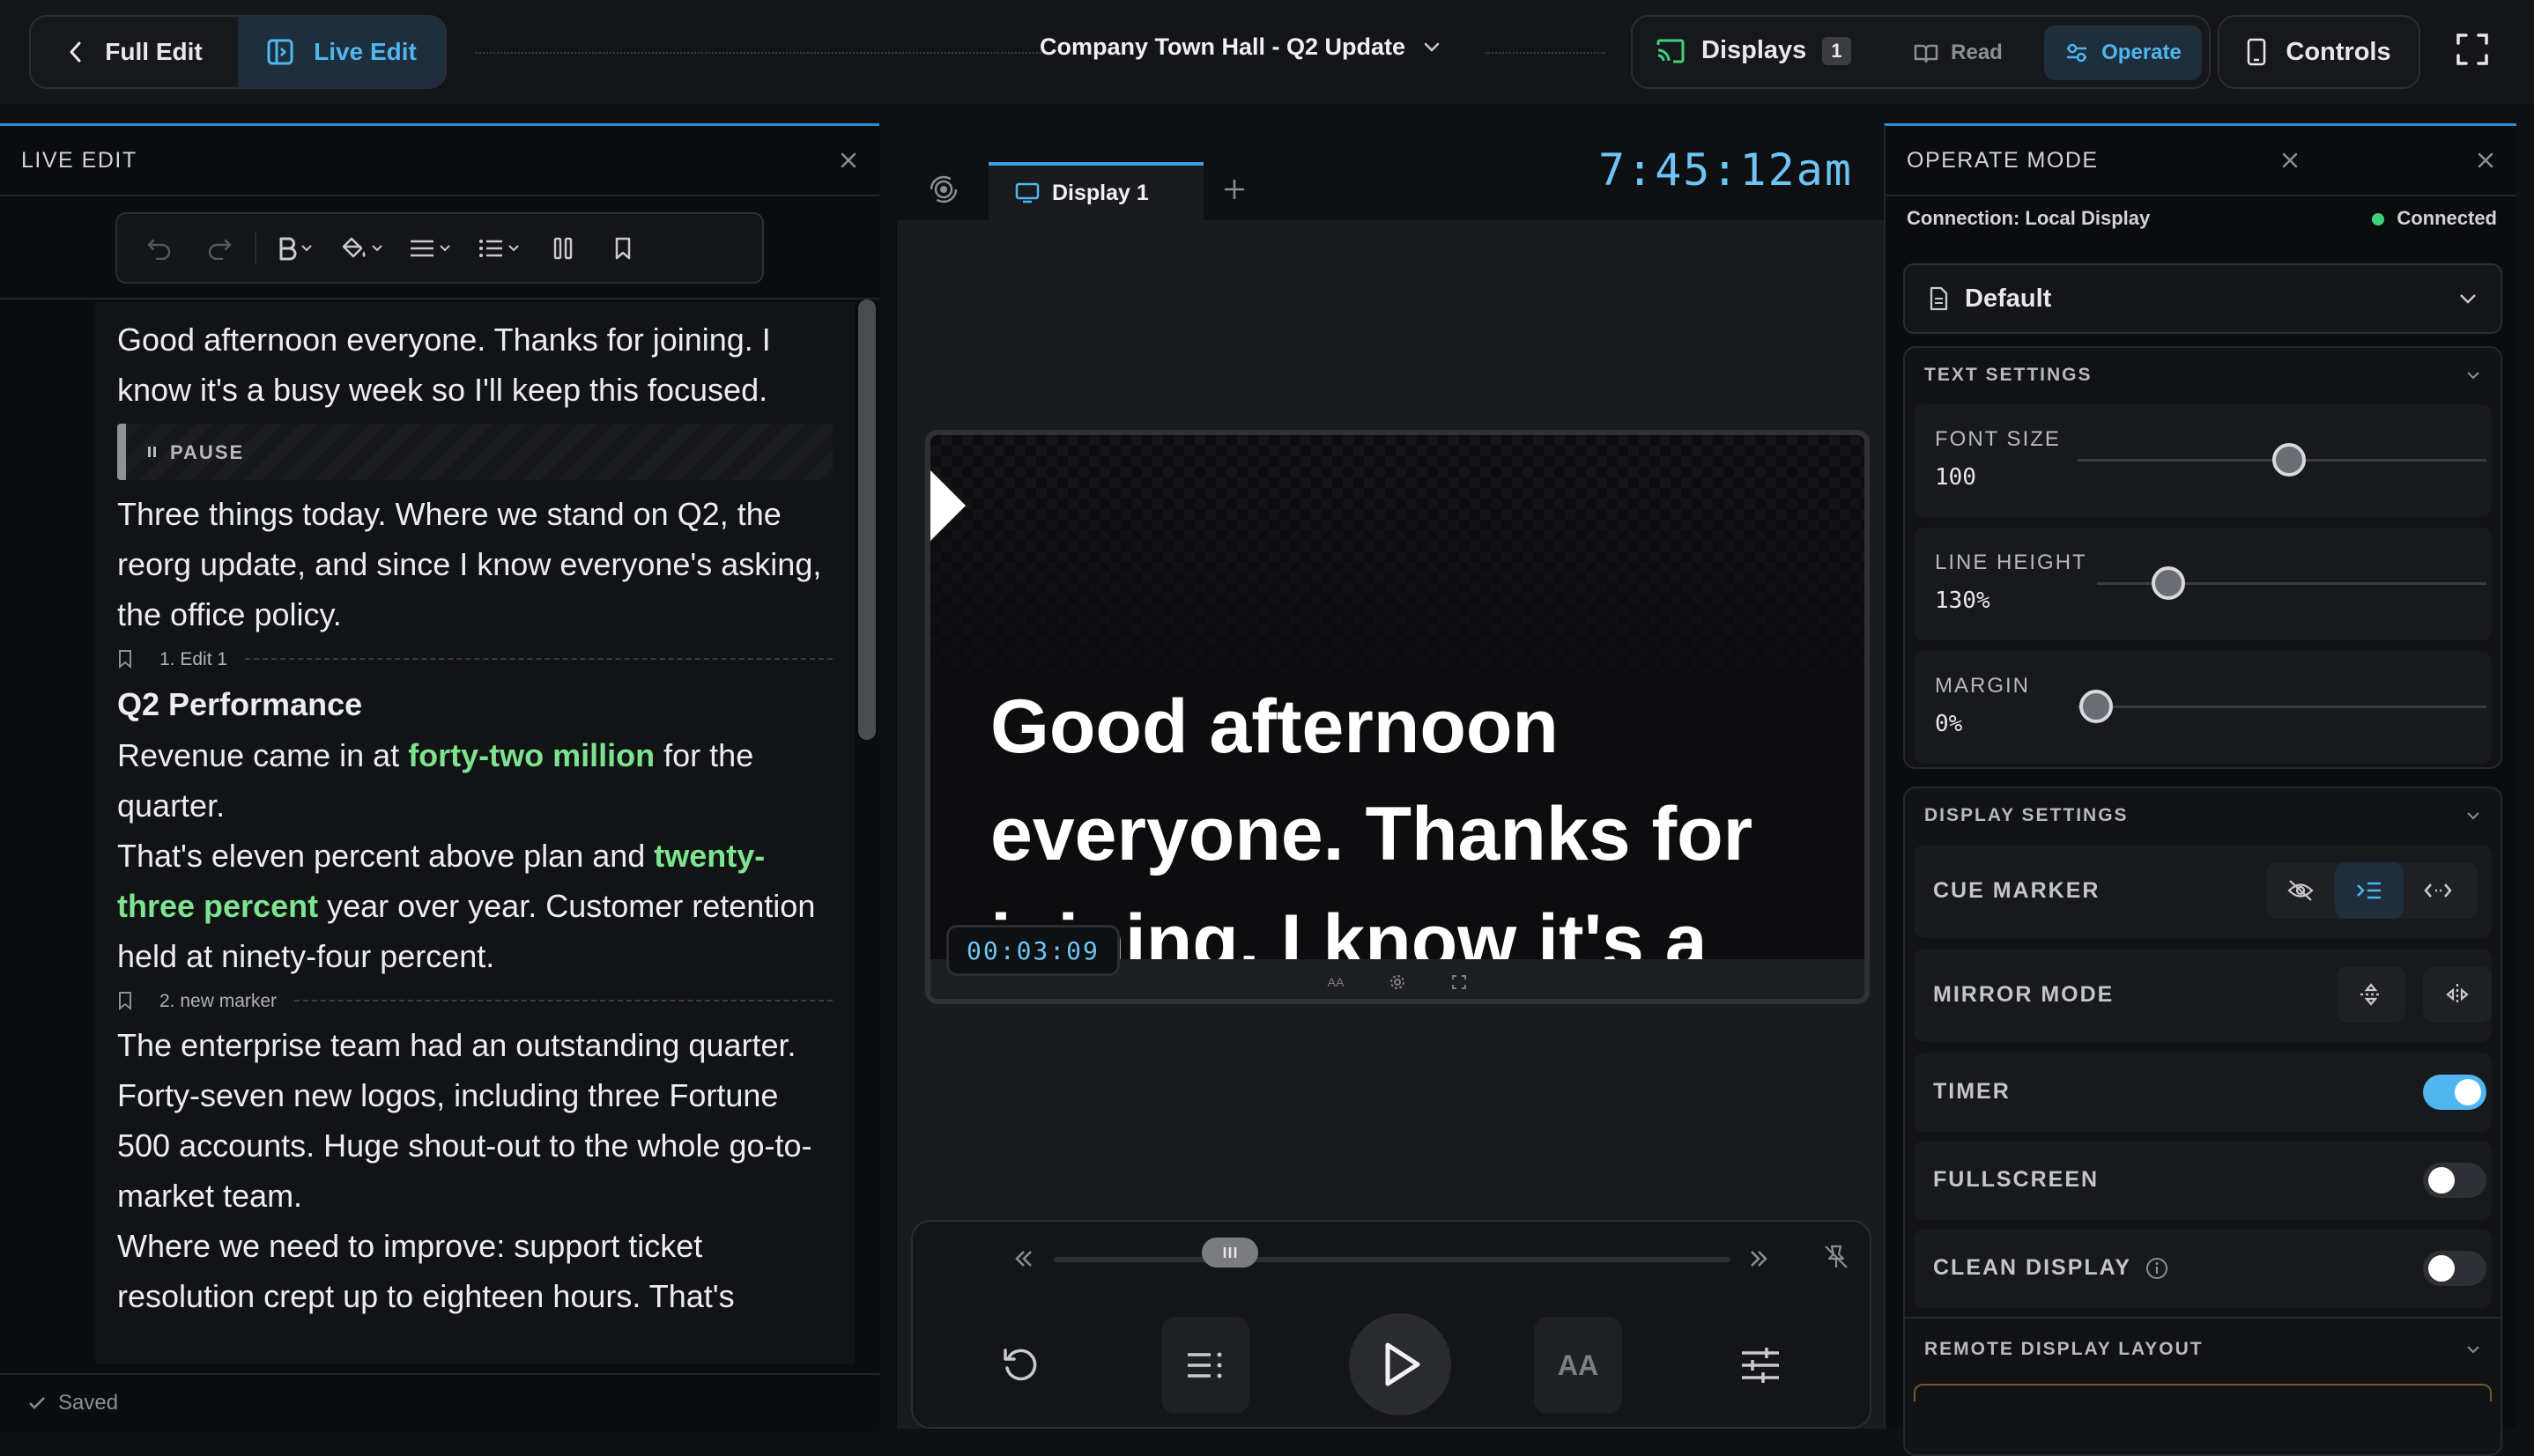 The width and height of the screenshot is (2534, 1456). What do you see at coordinates (1760, 1365) in the screenshot?
I see `adjustments-button` at bounding box center [1760, 1365].